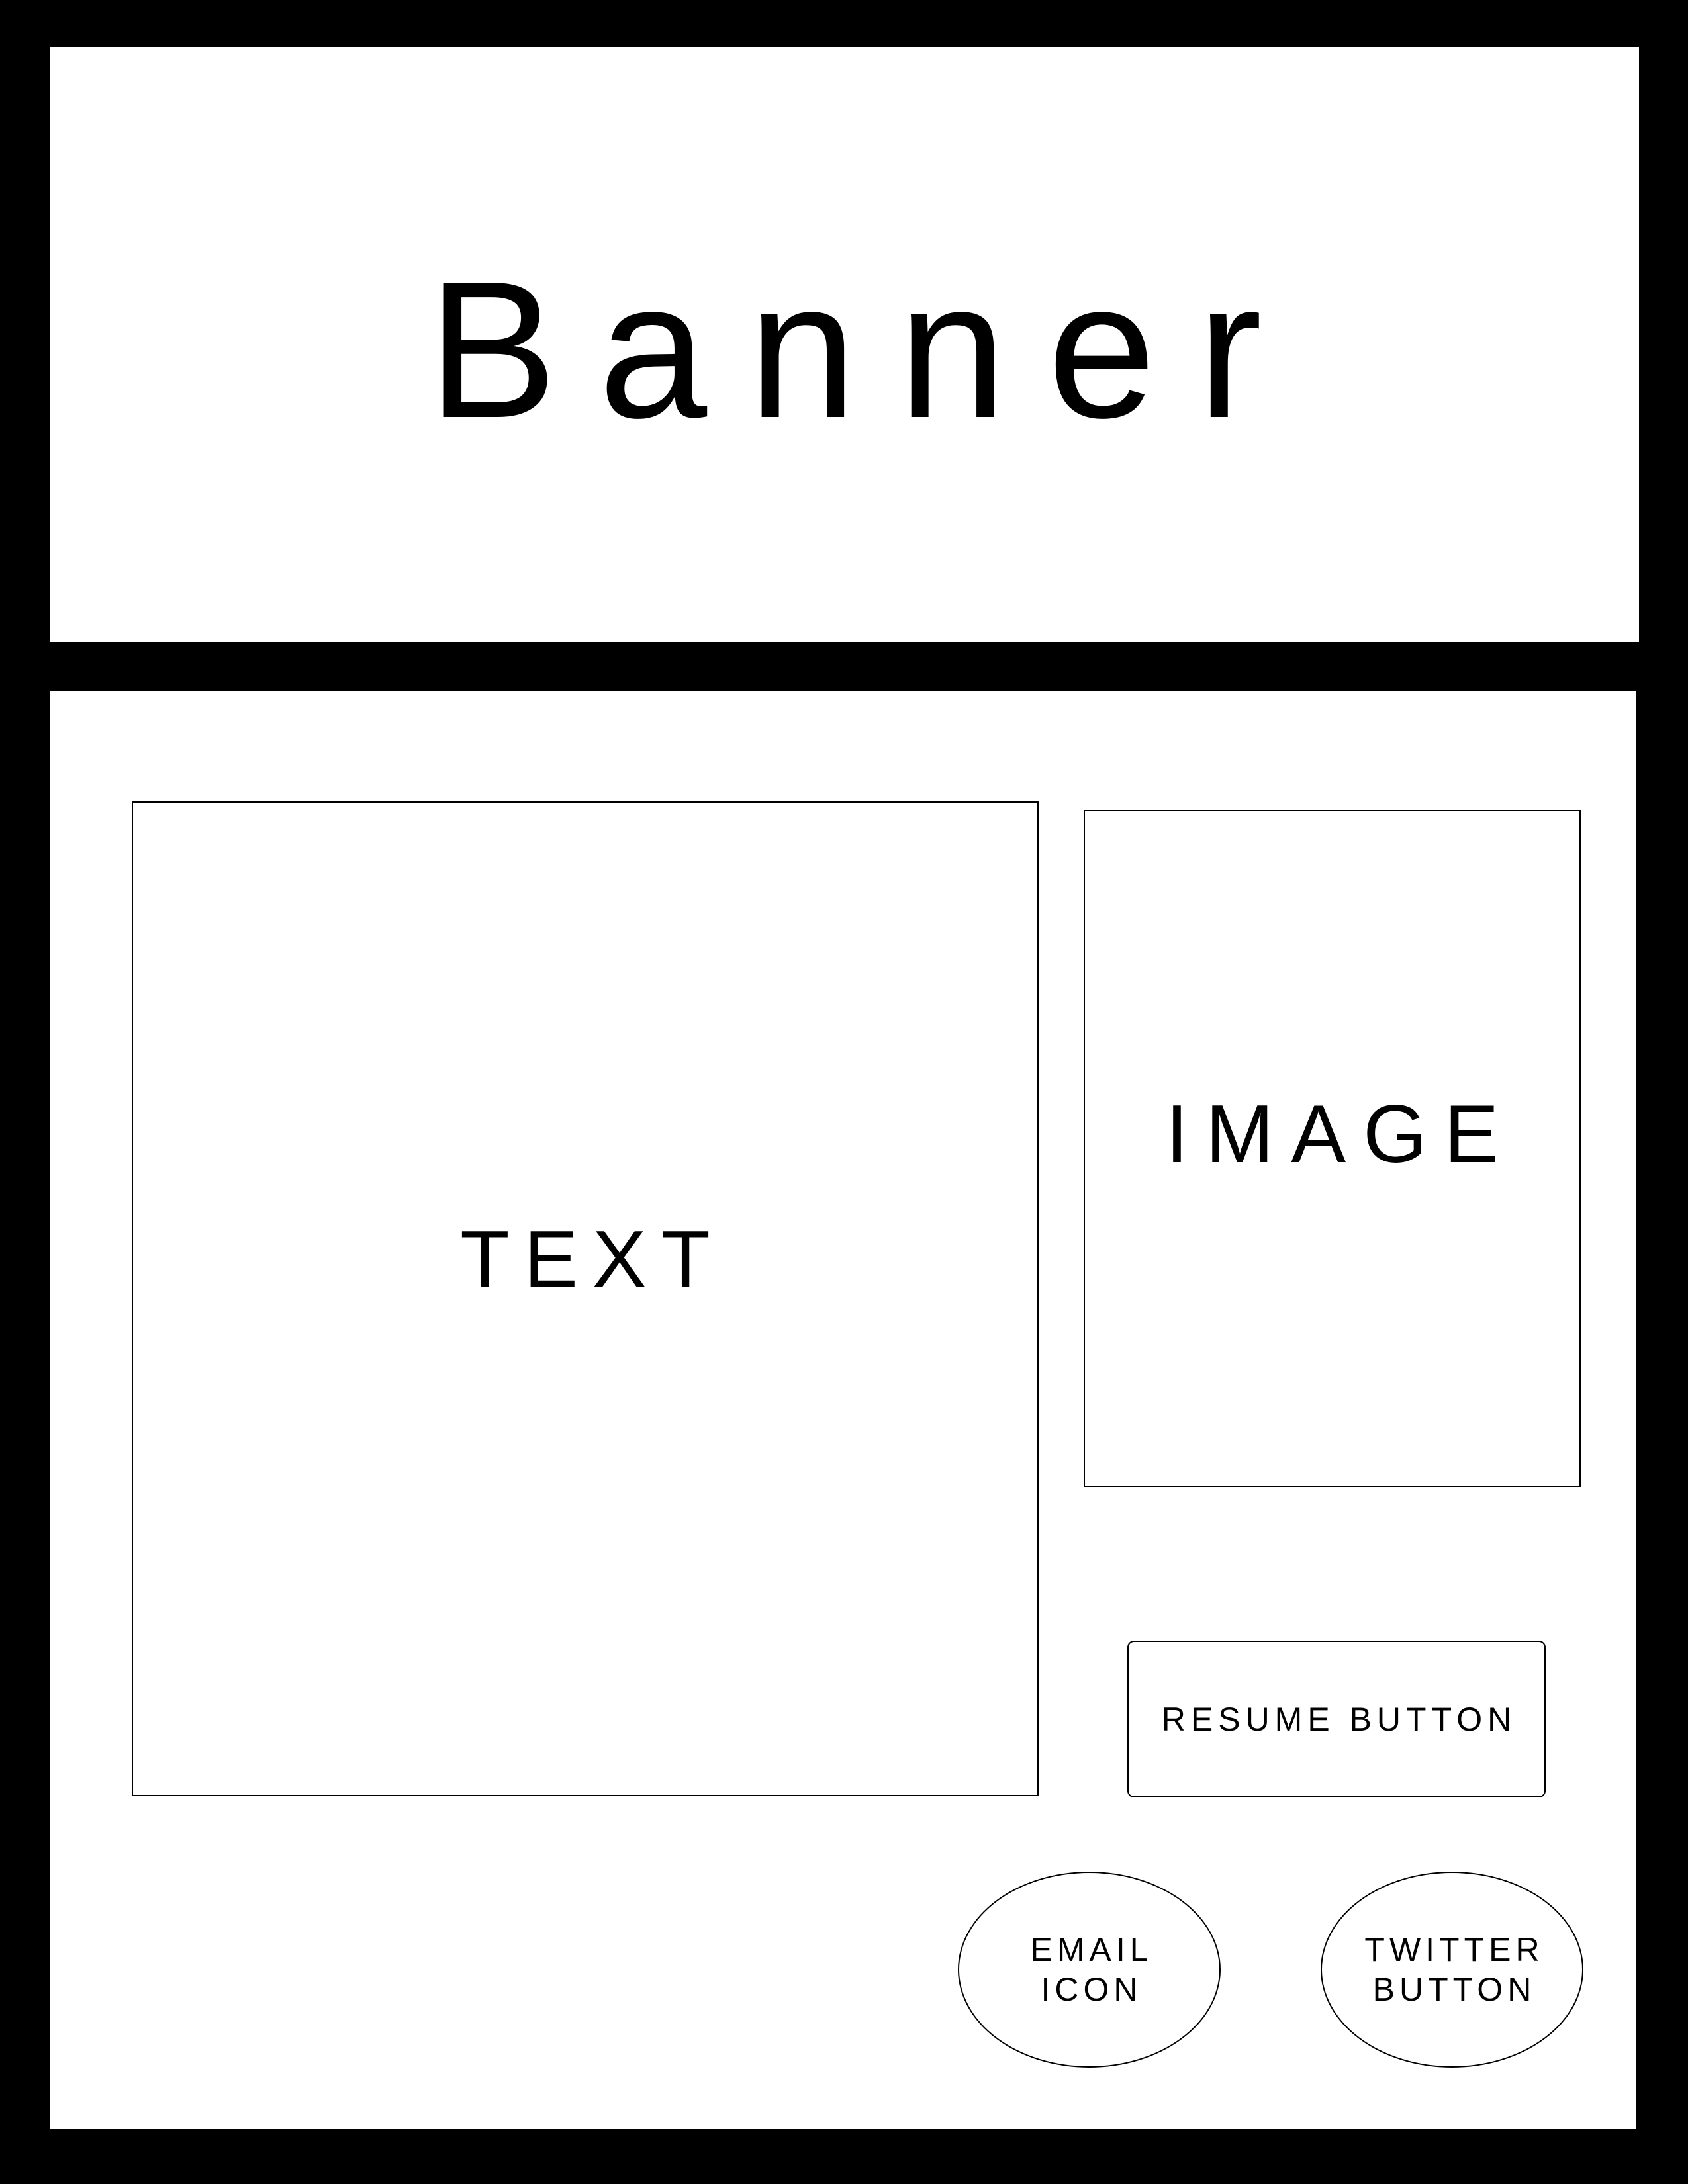 This screenshot has width=1688, height=2184. What do you see at coordinates (1091, 1949) in the screenshot?
I see `email-icon-label-line1: EMAIL` at bounding box center [1091, 1949].